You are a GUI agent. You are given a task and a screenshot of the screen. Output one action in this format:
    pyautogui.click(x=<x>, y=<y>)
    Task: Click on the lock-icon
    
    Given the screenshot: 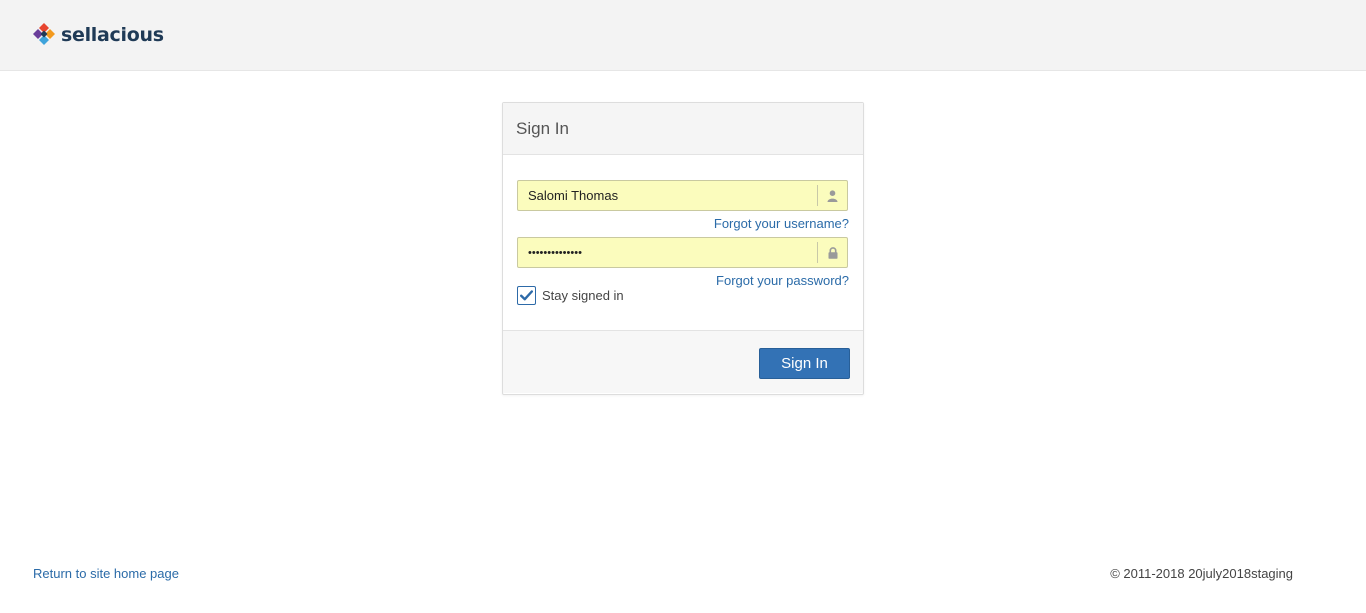 What is the action you would take?
    pyautogui.click(x=832, y=252)
    